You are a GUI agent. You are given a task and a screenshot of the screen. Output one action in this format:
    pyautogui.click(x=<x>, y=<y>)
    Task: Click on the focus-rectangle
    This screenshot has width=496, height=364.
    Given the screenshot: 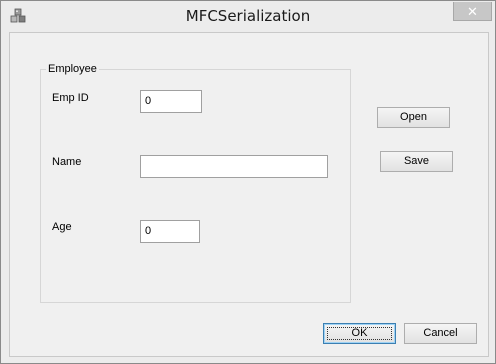 What is the action you would take?
    pyautogui.click(x=359, y=333)
    